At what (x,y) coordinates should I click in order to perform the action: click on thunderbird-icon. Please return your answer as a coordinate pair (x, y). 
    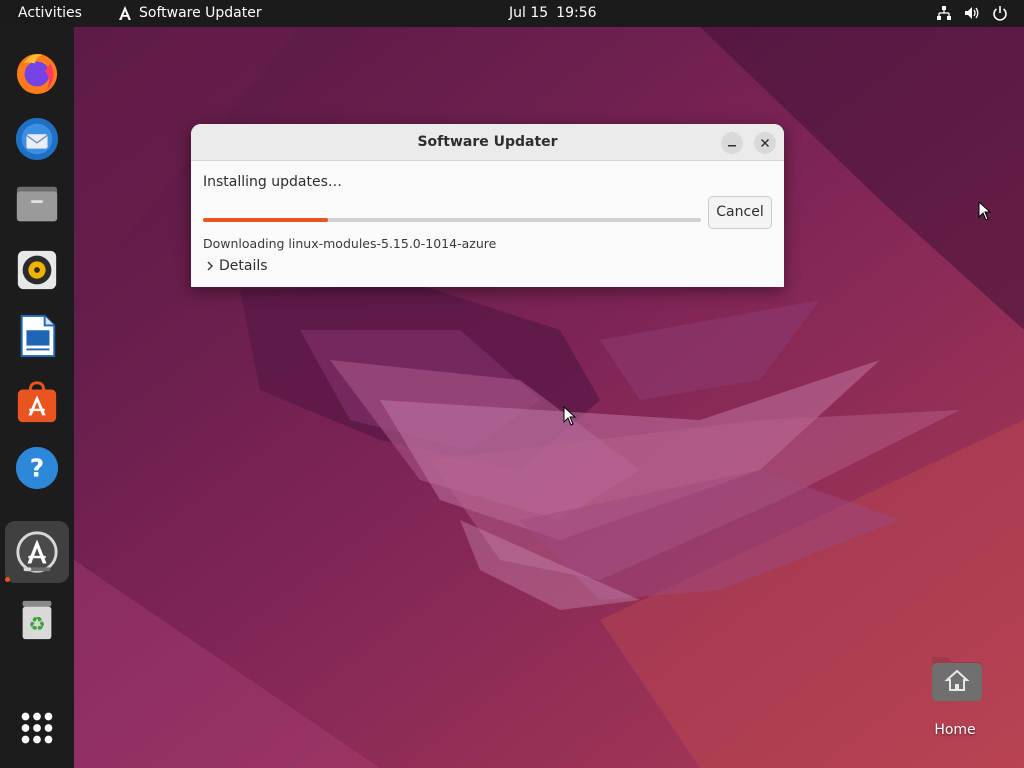
    Looking at the image, I should click on (37, 139).